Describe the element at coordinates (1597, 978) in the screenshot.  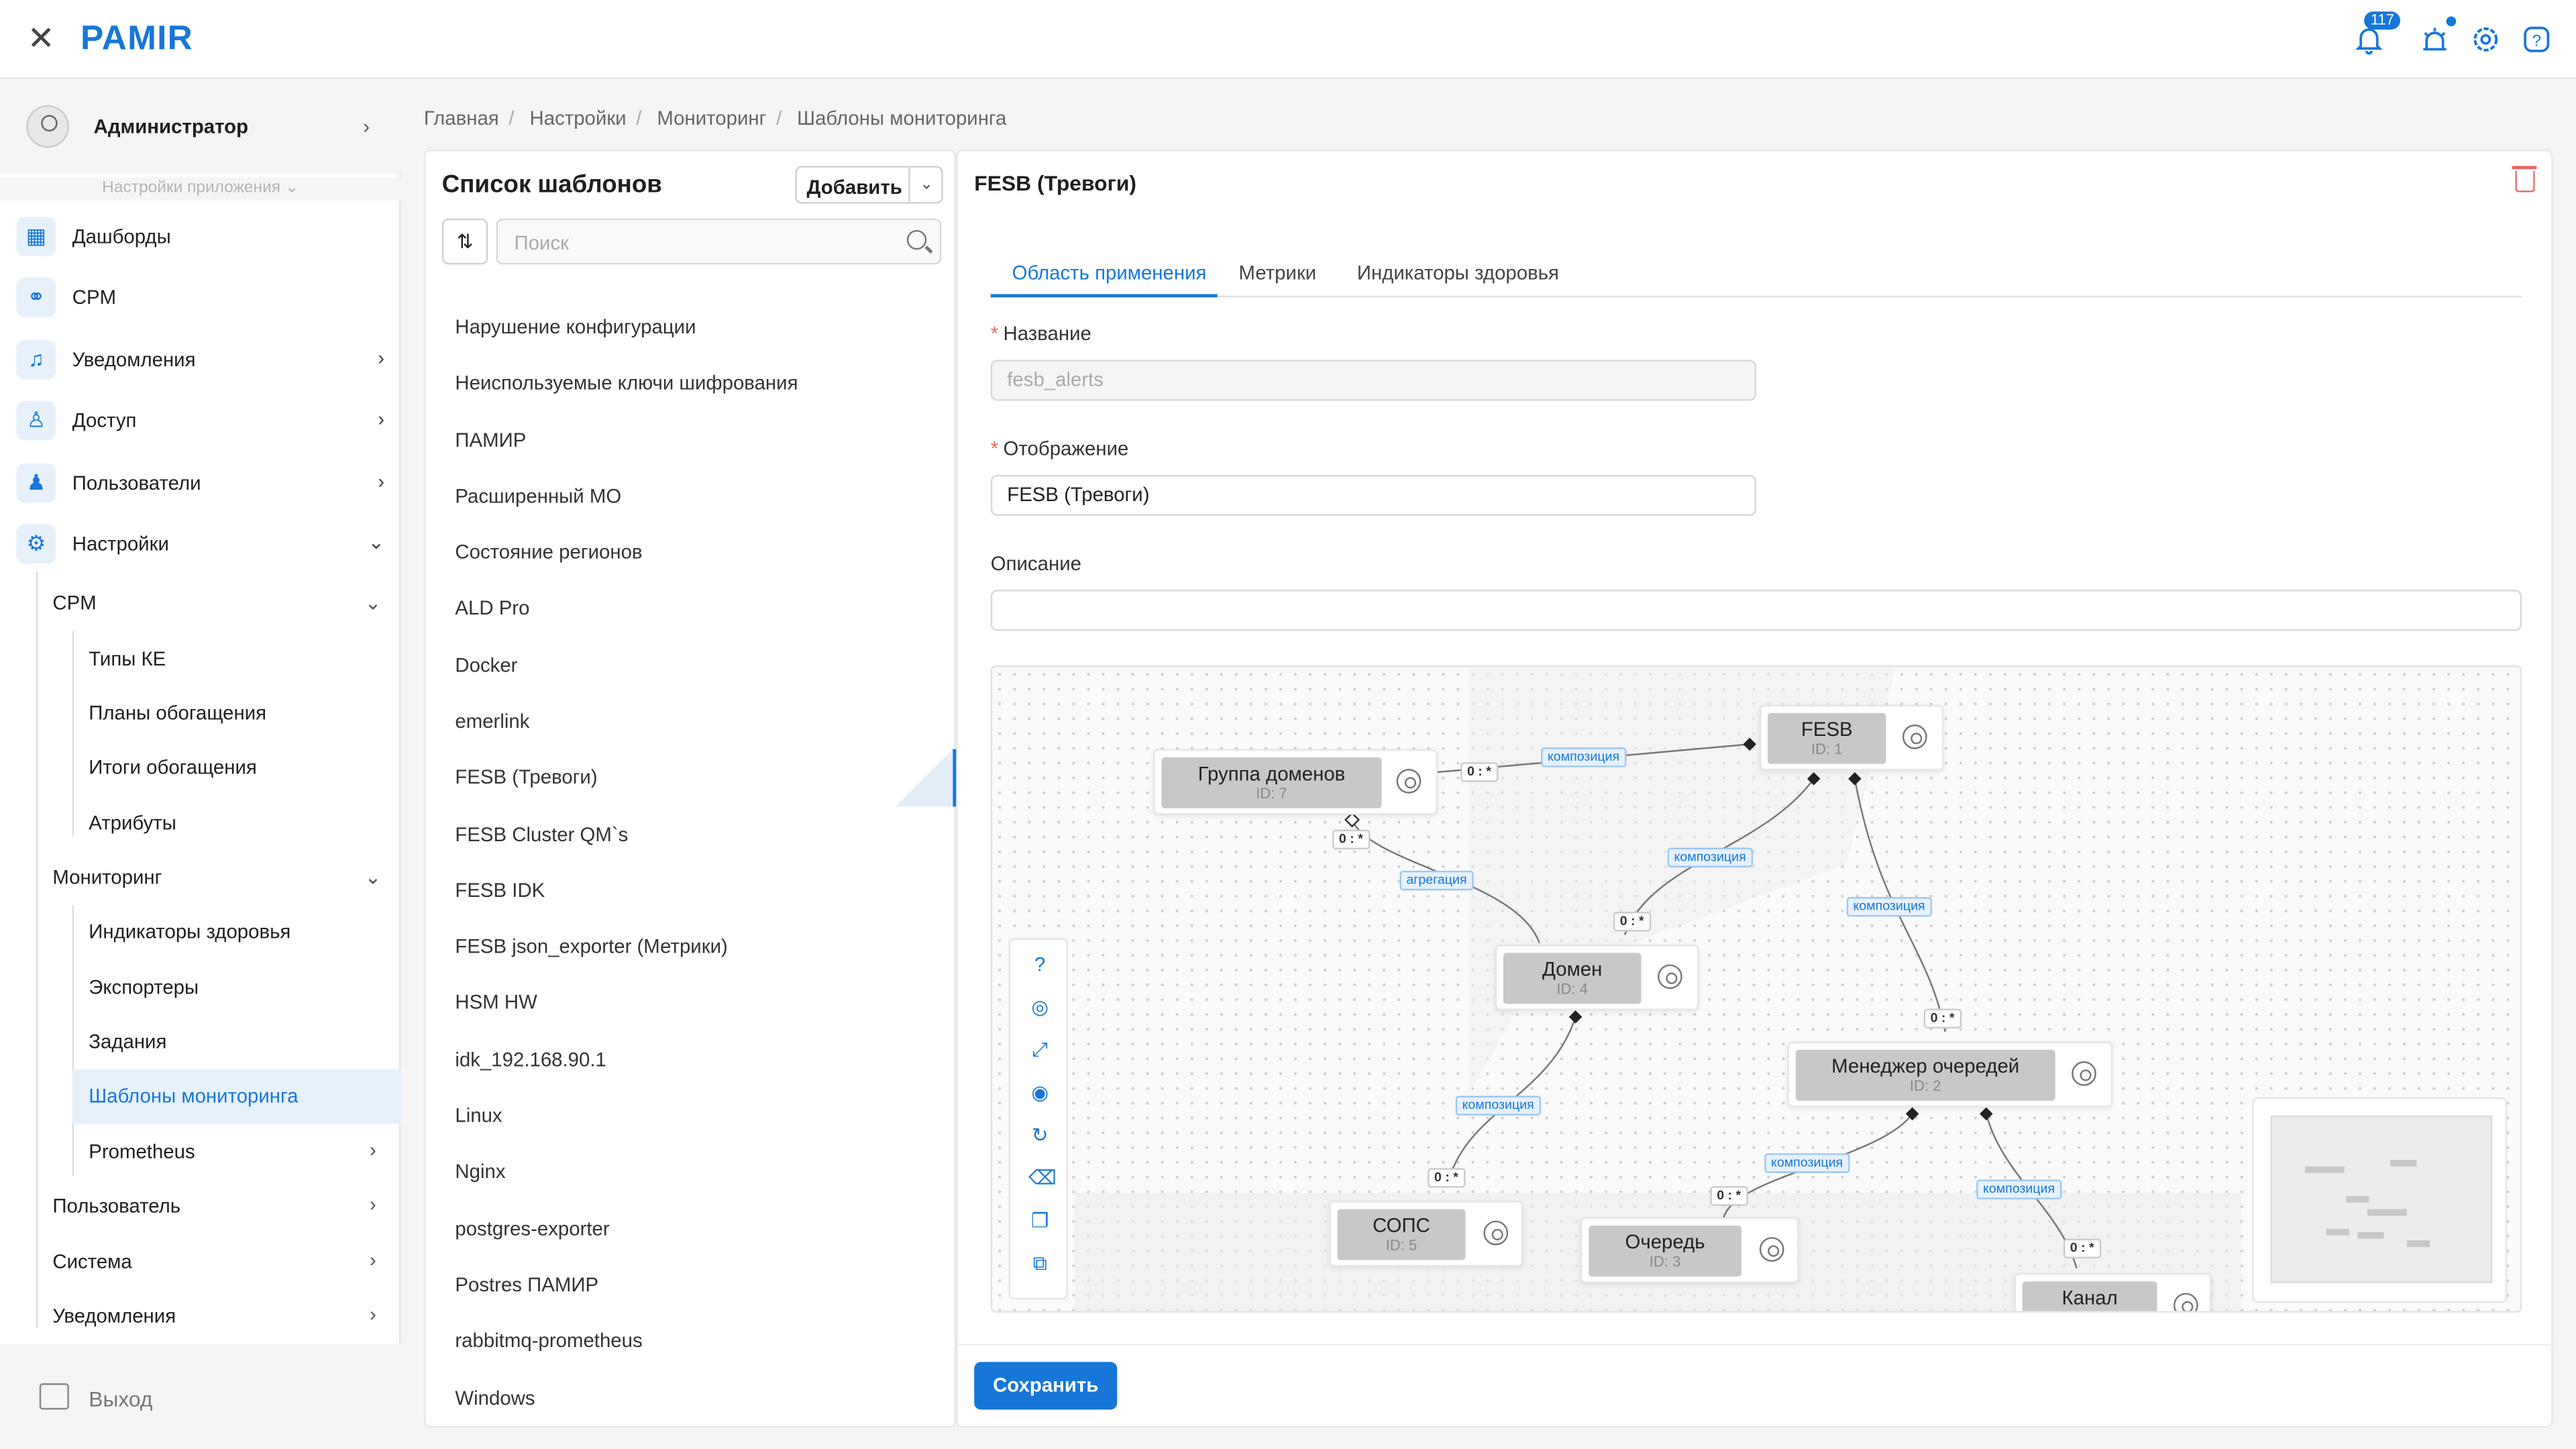
I see `diagram-node-domain: Домен ID: 4` at that location.